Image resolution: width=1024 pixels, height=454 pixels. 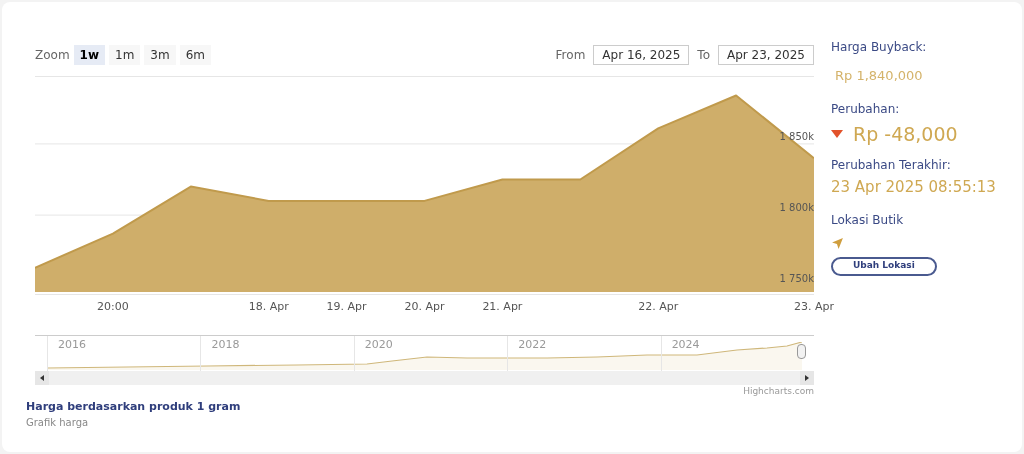 What do you see at coordinates (658, 307) in the screenshot?
I see `x-axis-label: 22. Apr` at bounding box center [658, 307].